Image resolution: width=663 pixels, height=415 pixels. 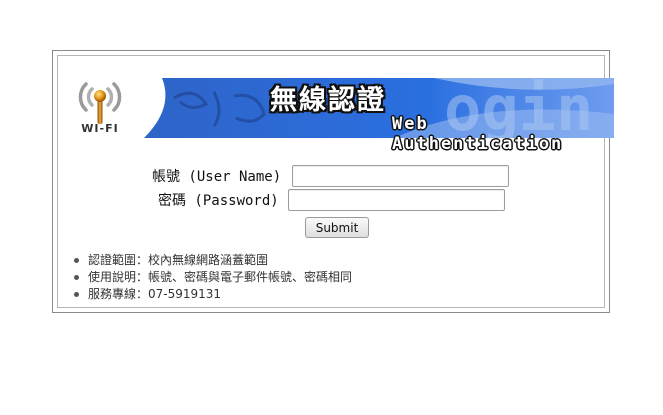 What do you see at coordinates (155, 294) in the screenshot?
I see `info-hotline: 服務專線：07-5919131` at bounding box center [155, 294].